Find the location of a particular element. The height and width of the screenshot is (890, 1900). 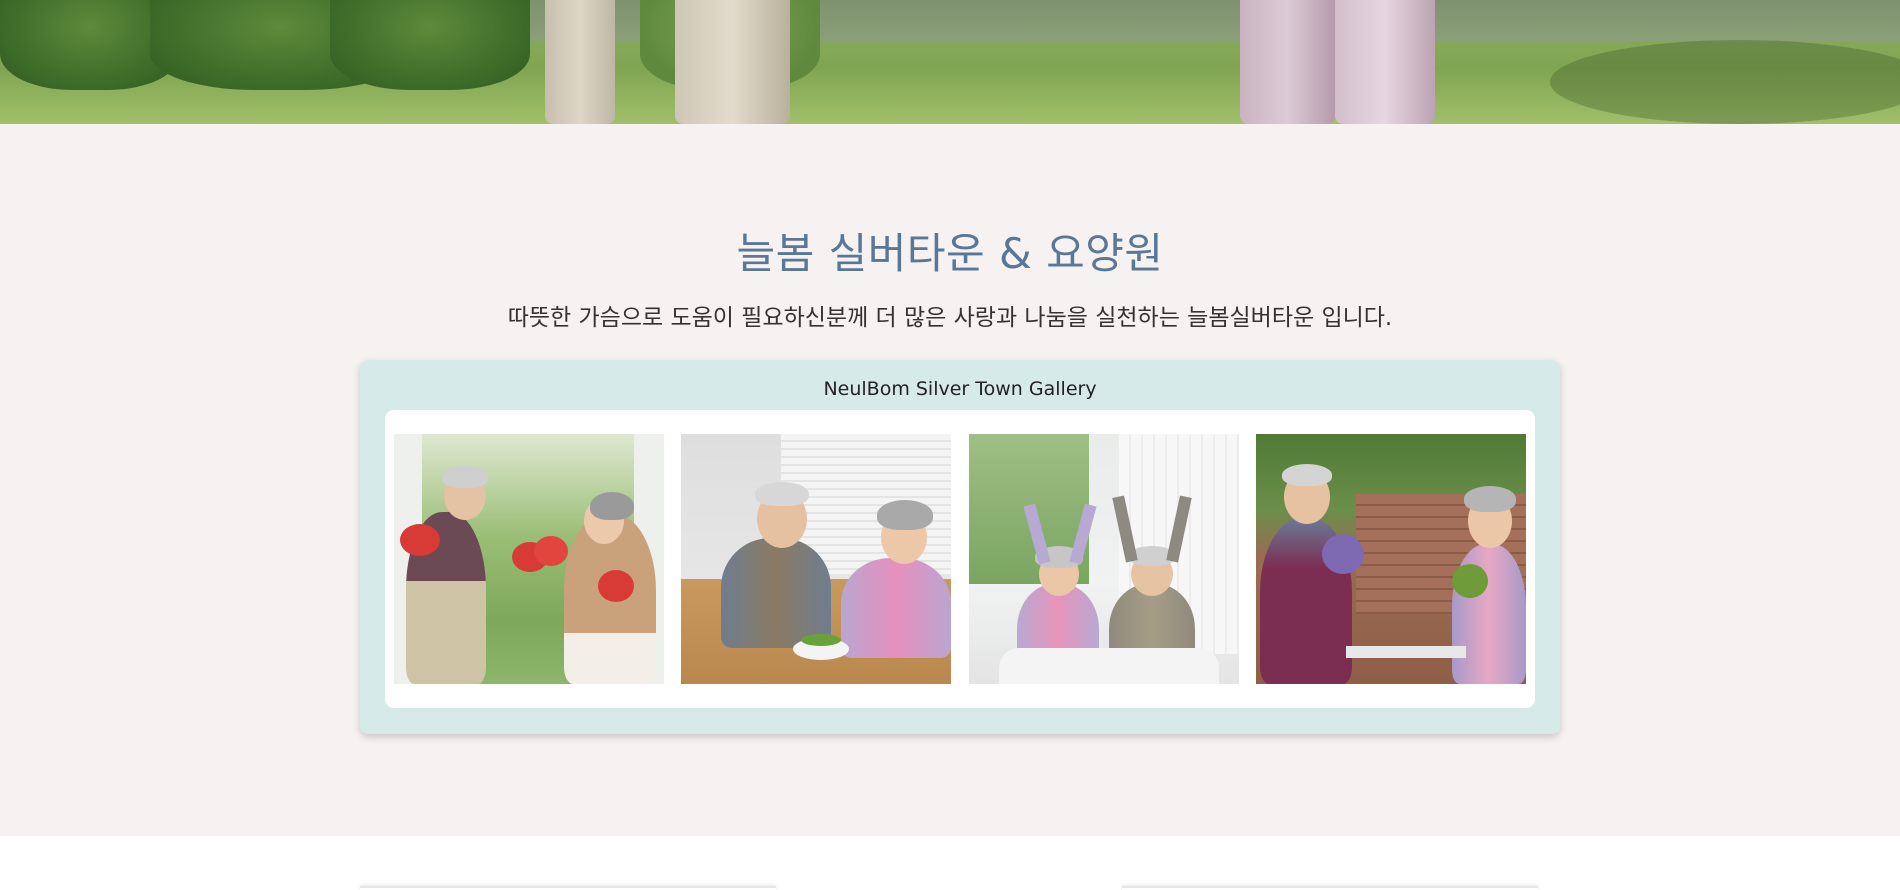

next-section is located at coordinates (950, 863).